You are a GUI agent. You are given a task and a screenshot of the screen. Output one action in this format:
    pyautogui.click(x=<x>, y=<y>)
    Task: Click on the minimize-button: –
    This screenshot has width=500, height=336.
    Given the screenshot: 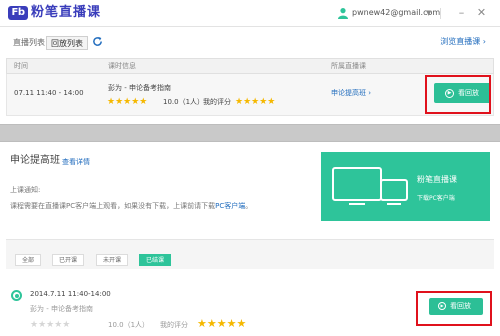 What is the action you would take?
    pyautogui.click(x=461, y=12)
    